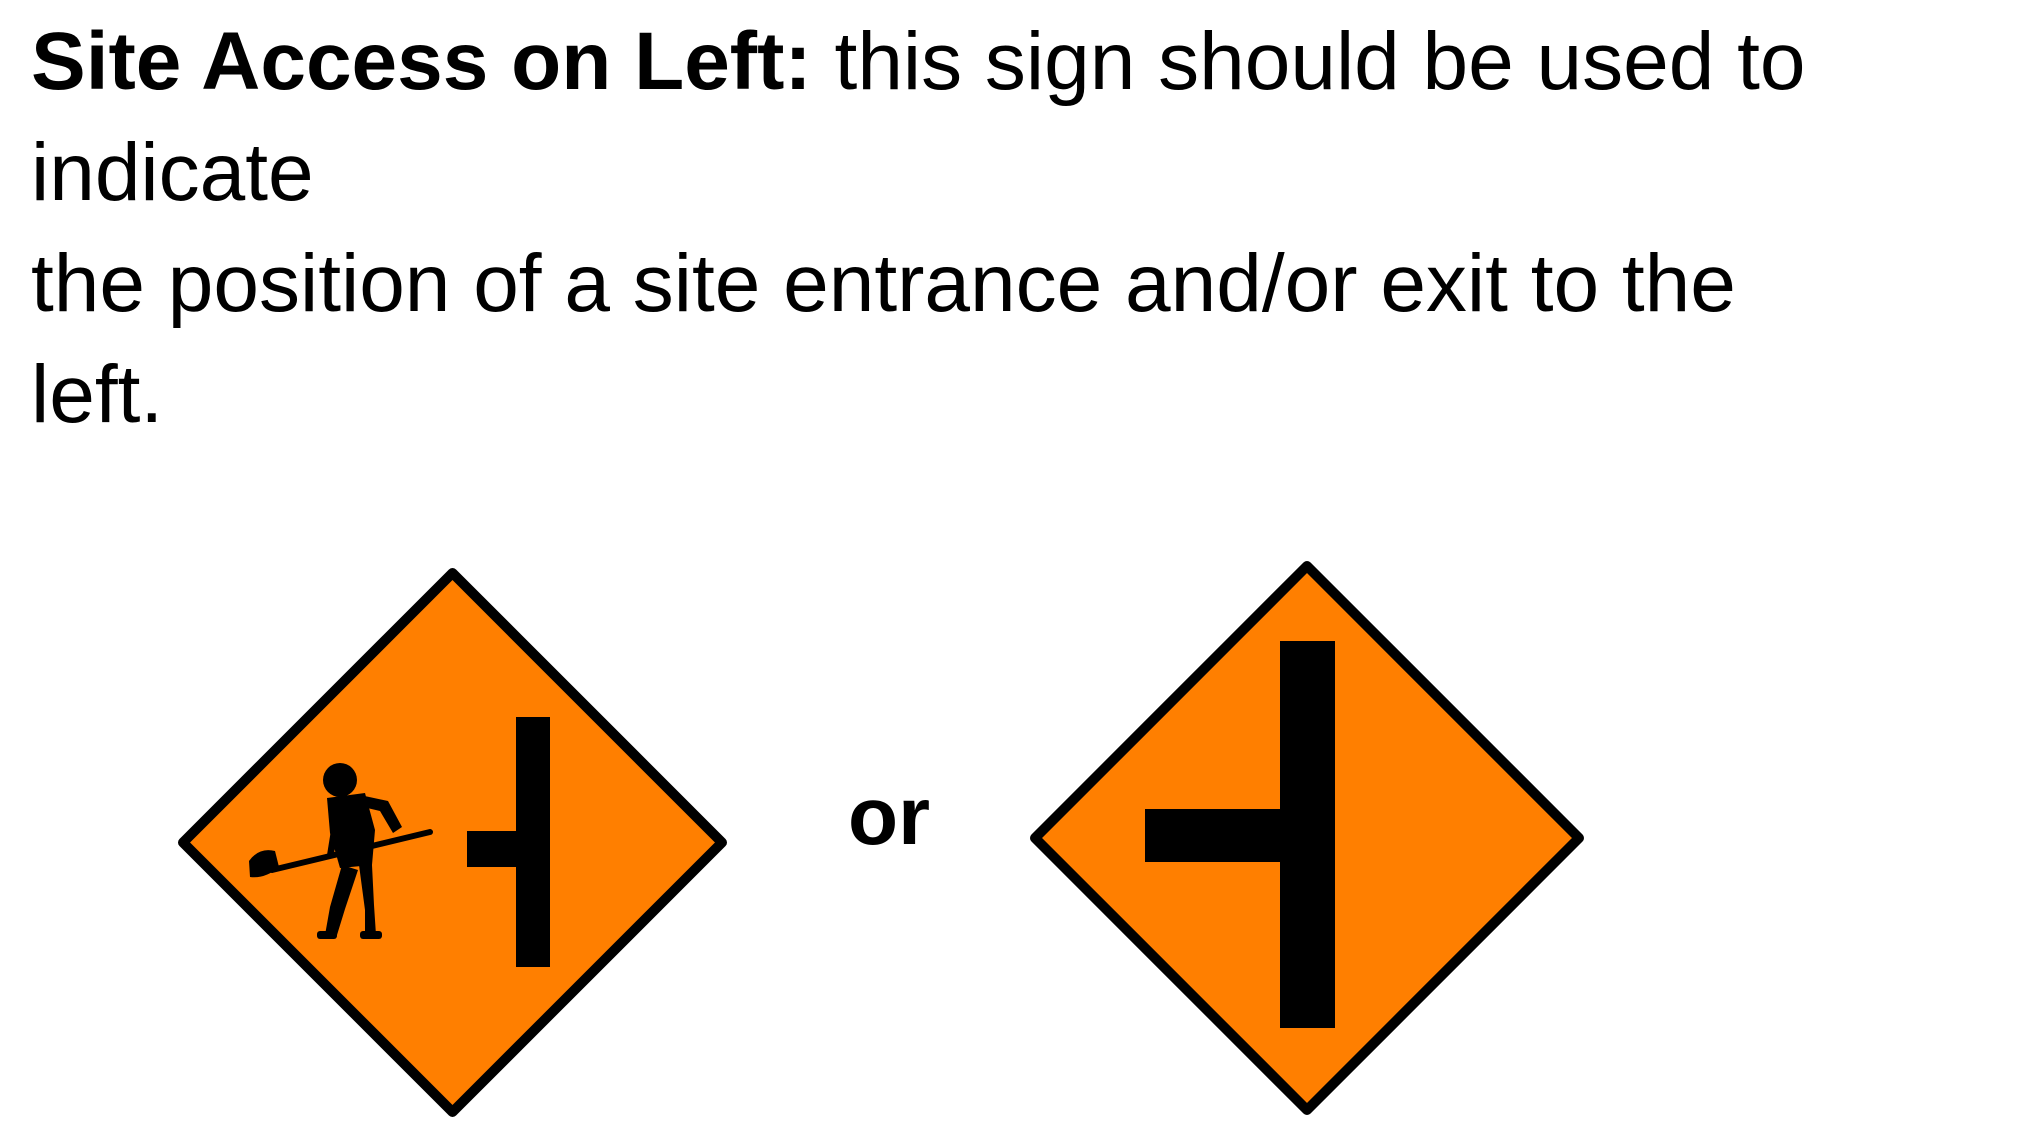 The width and height of the screenshot is (2021, 1135). I want to click on description-text-1: this sign should be used to, so click(1320, 61).